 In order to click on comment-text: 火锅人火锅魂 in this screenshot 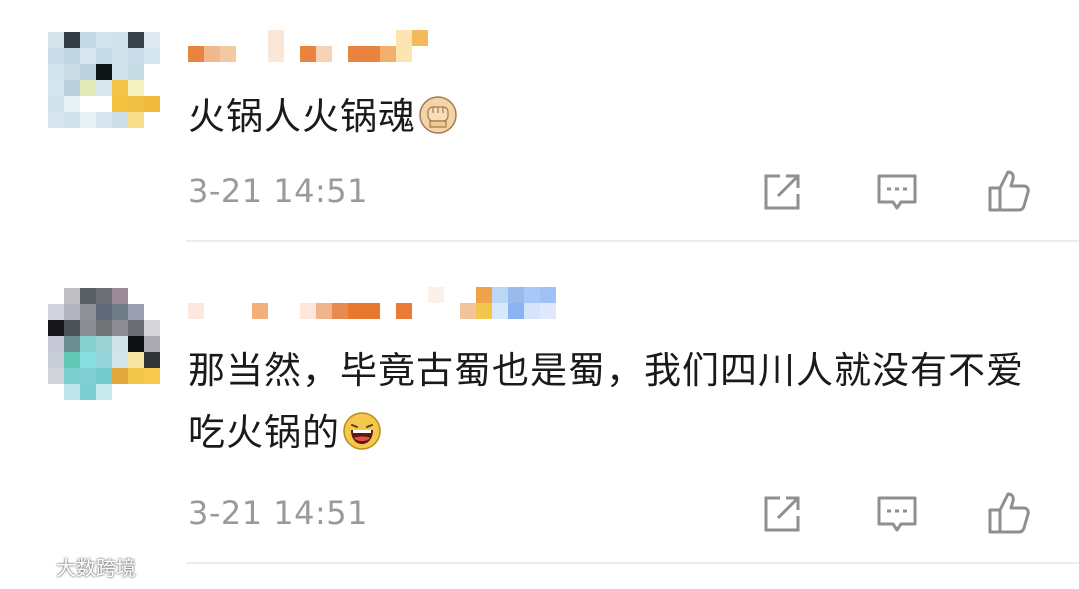, I will do `click(623, 117)`.